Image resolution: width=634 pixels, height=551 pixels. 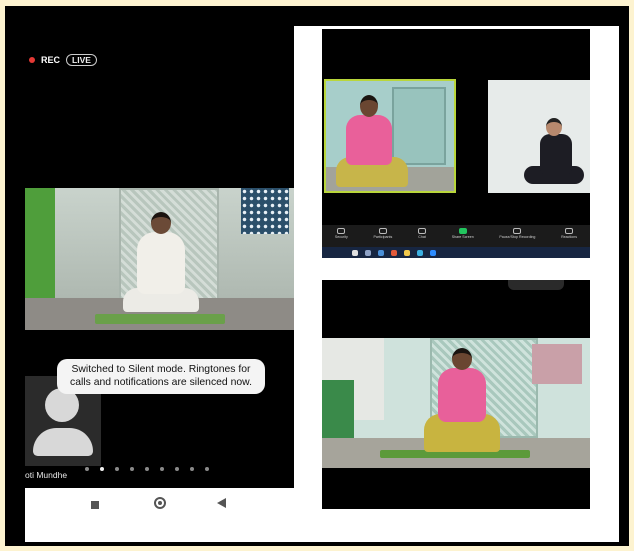 I want to click on toolbar-recording-button: Pause/Stop Recording, so click(x=517, y=233).